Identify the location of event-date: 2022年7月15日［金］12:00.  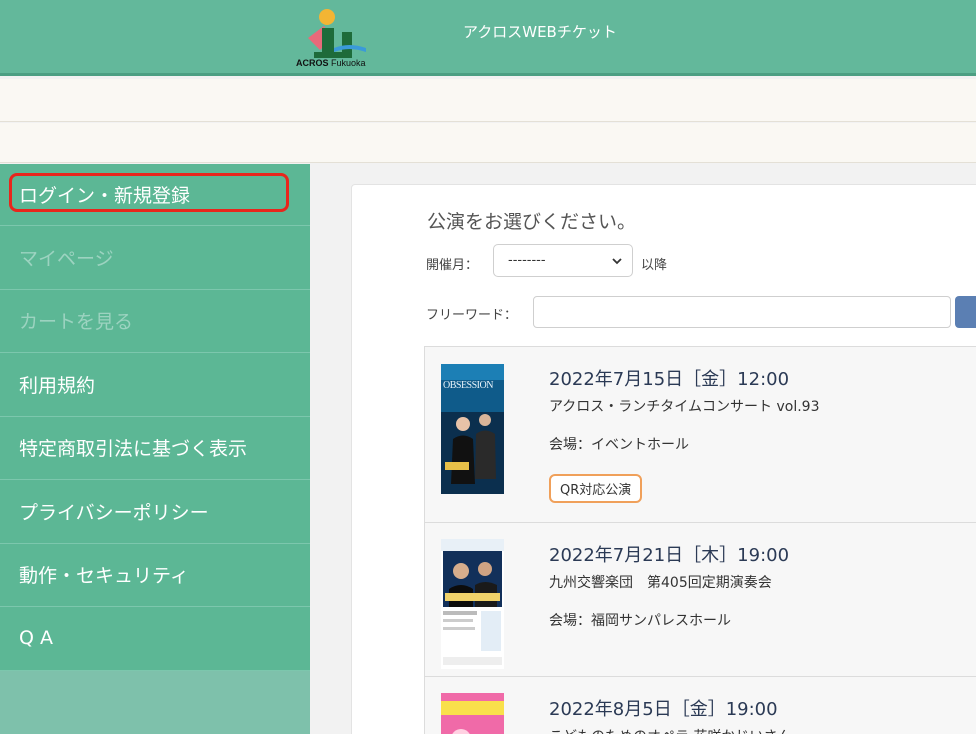
(669, 379).